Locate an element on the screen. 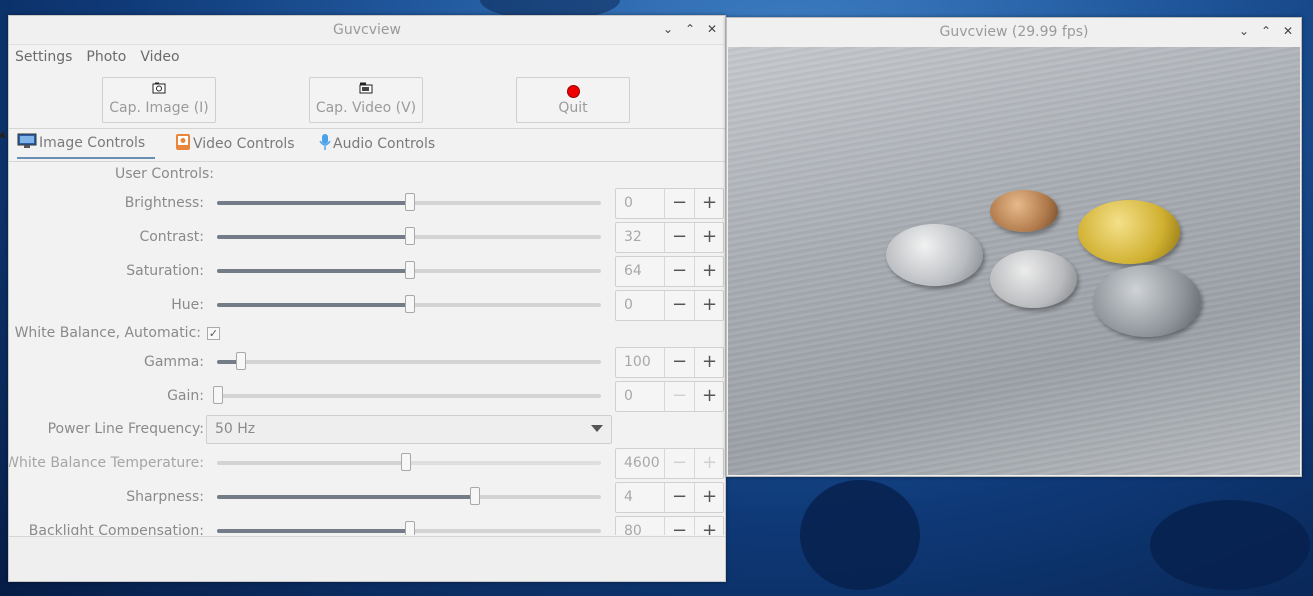  status-bar is located at coordinates (367, 558).